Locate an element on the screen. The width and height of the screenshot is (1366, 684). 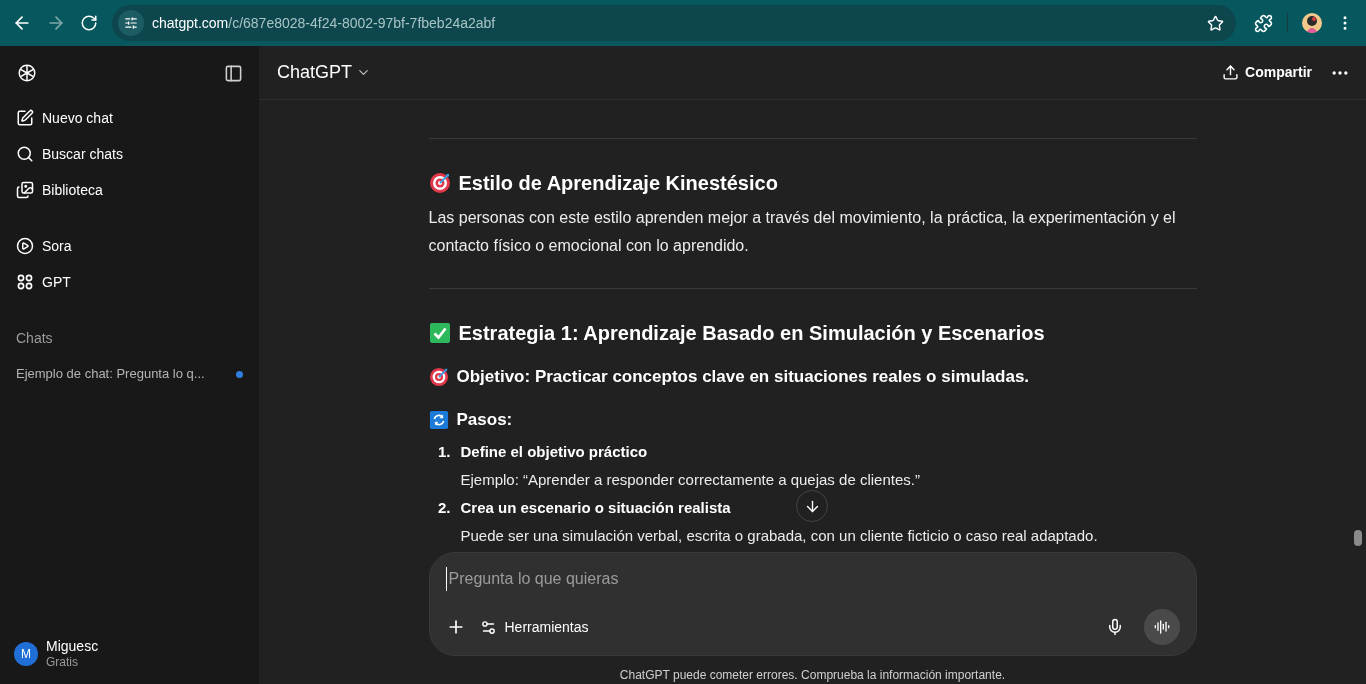
tools-button: Herramientas is located at coordinates (534, 627).